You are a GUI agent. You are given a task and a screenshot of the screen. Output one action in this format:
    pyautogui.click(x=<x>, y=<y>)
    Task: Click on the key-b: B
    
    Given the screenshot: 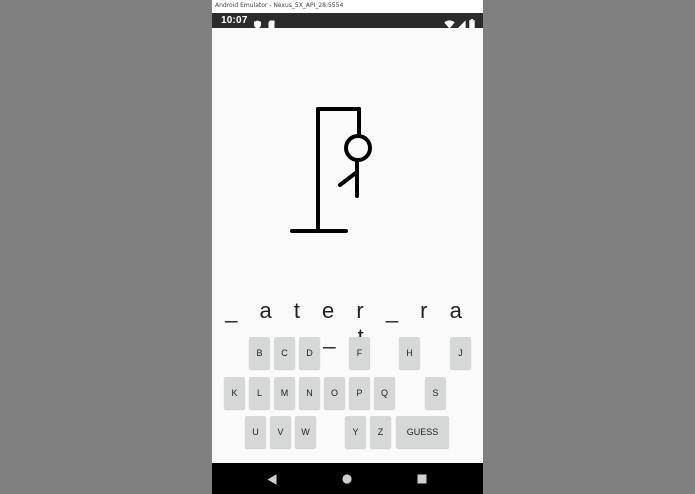 What is the action you would take?
    pyautogui.click(x=259, y=353)
    